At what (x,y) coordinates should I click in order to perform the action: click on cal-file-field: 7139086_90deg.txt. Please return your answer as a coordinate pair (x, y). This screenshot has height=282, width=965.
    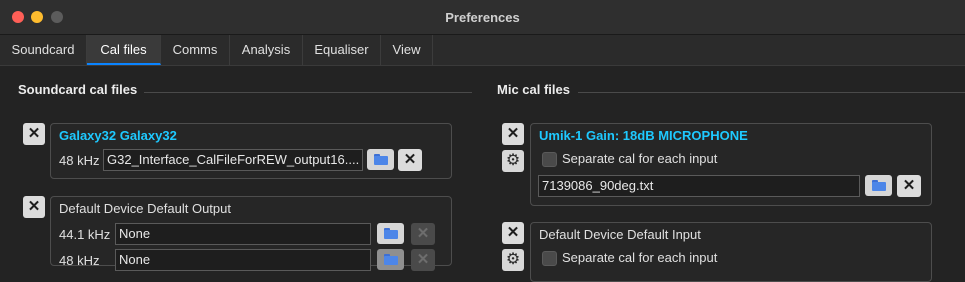
    Looking at the image, I should click on (699, 186).